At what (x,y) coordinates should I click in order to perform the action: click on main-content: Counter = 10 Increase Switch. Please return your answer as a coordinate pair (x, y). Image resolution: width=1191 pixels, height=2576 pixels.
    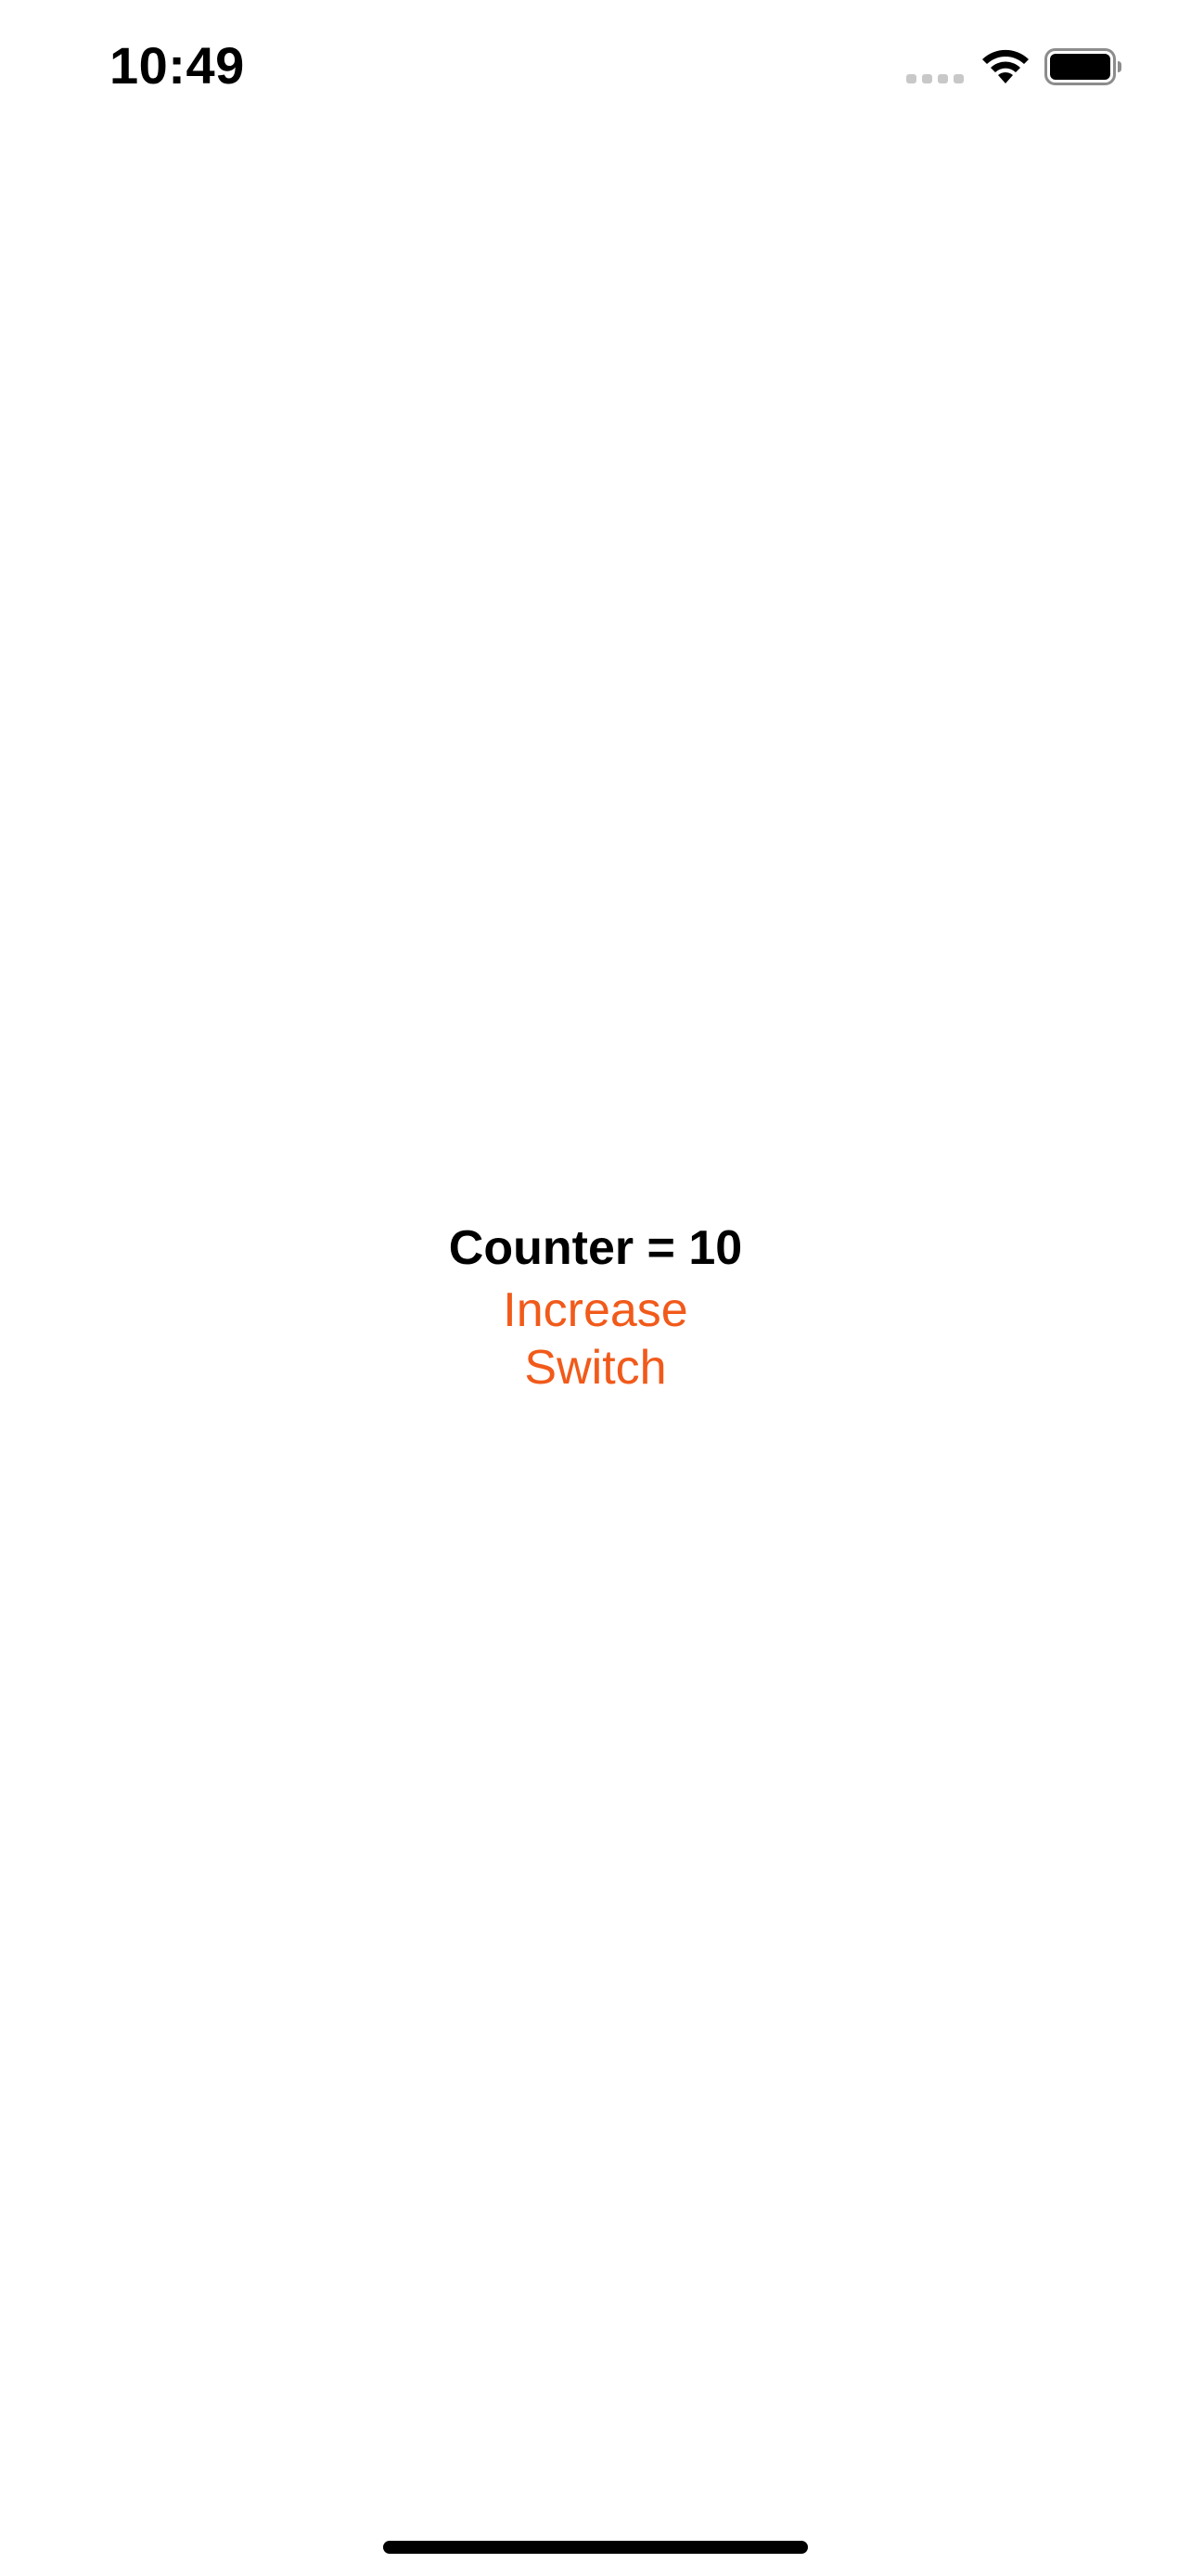
    Looking at the image, I should click on (595, 1305).